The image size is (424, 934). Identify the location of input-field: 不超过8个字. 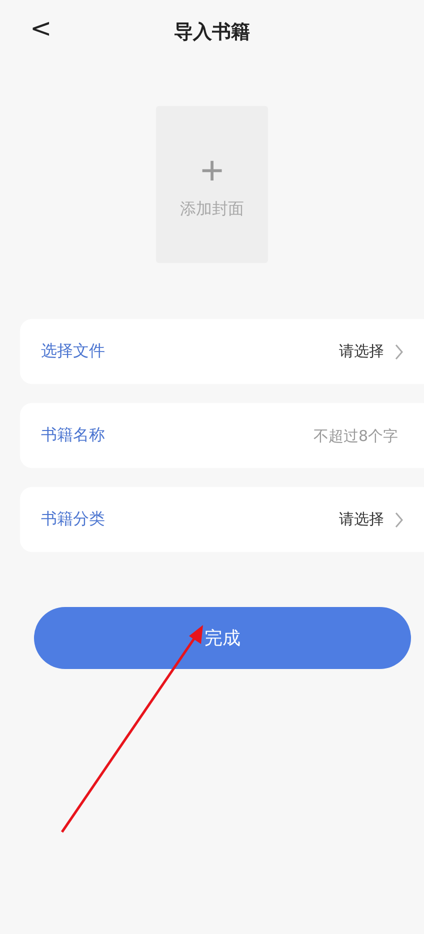
(338, 435).